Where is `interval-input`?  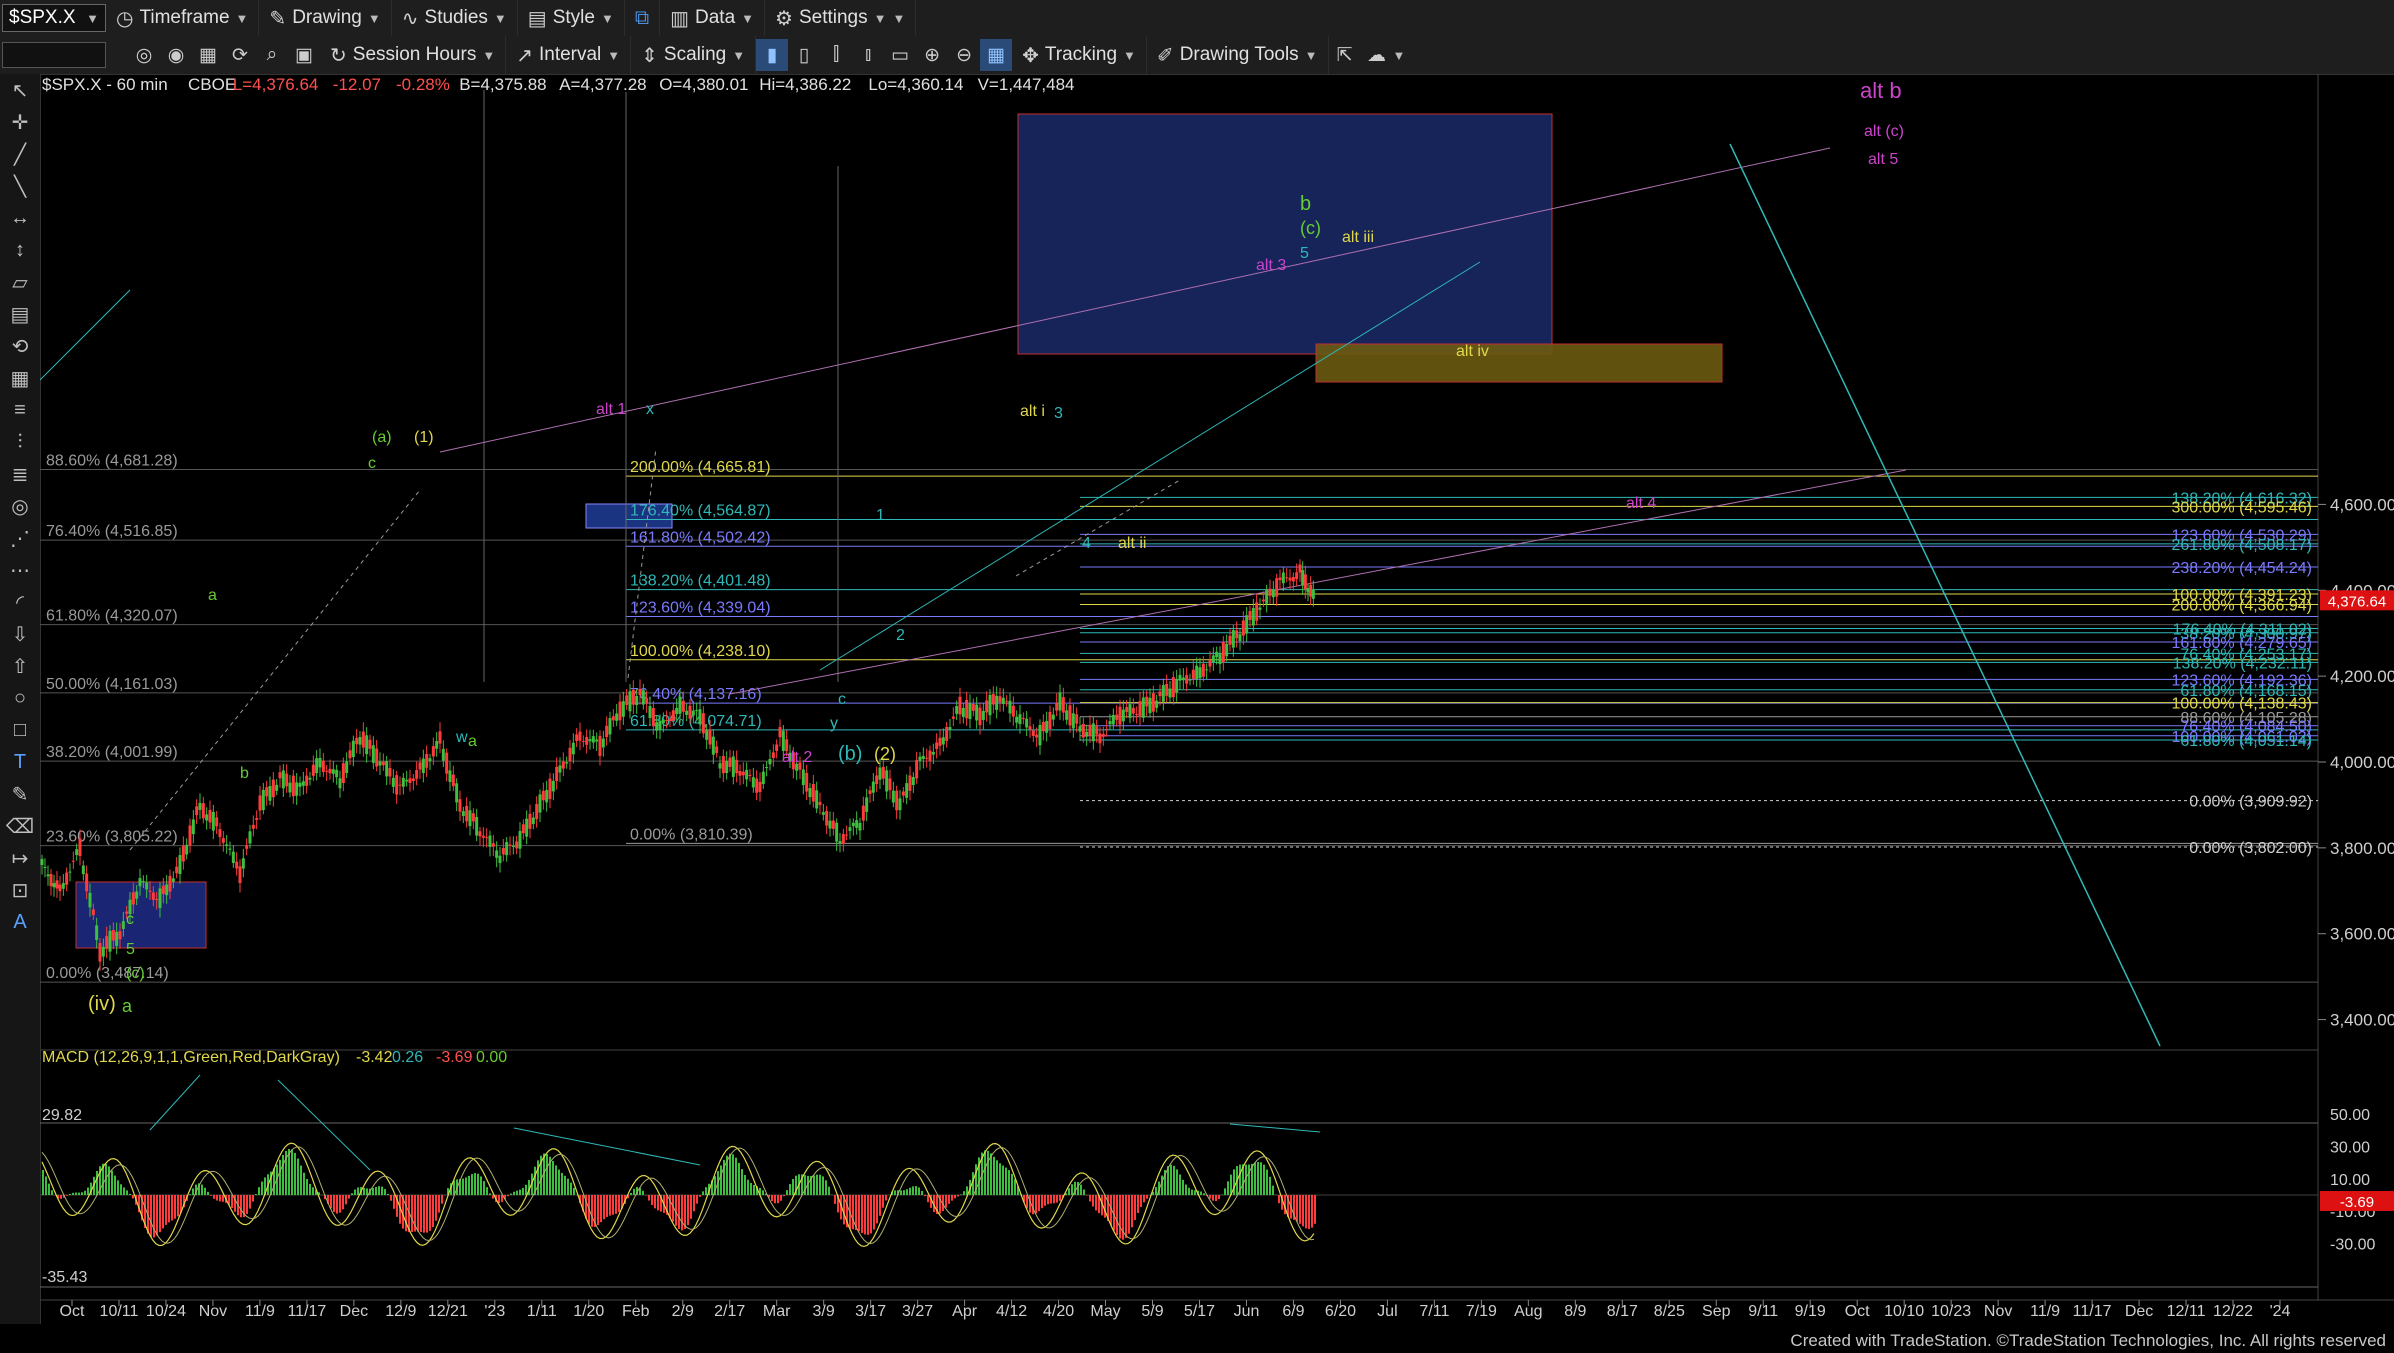
interval-input is located at coordinates (54, 55).